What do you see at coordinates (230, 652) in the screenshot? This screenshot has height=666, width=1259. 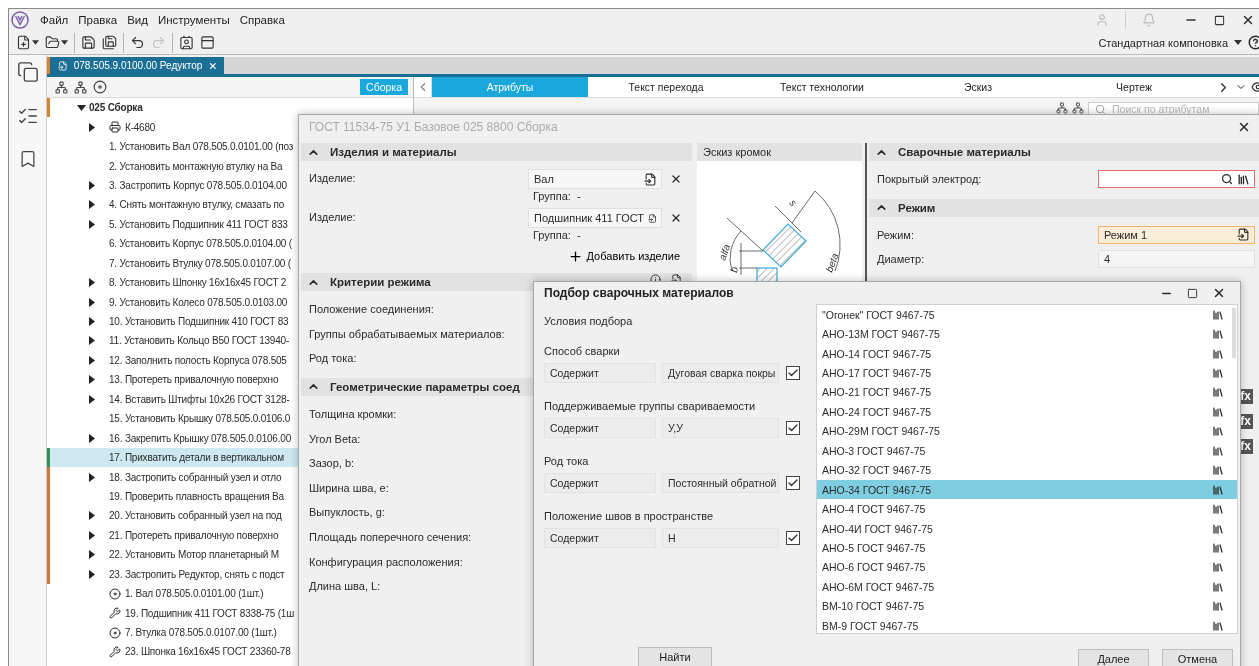 I see `tree-row: 23. Шпонка 16х16х45 ГОСТ 23360-78` at bounding box center [230, 652].